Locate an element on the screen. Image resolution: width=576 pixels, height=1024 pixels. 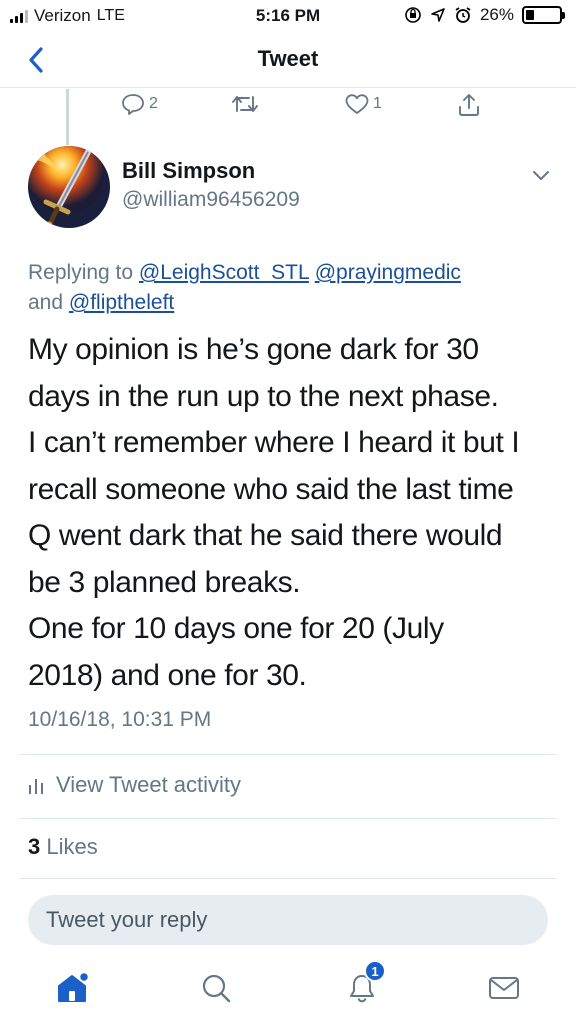
tab-bar: 1 is located at coordinates (288, 988).